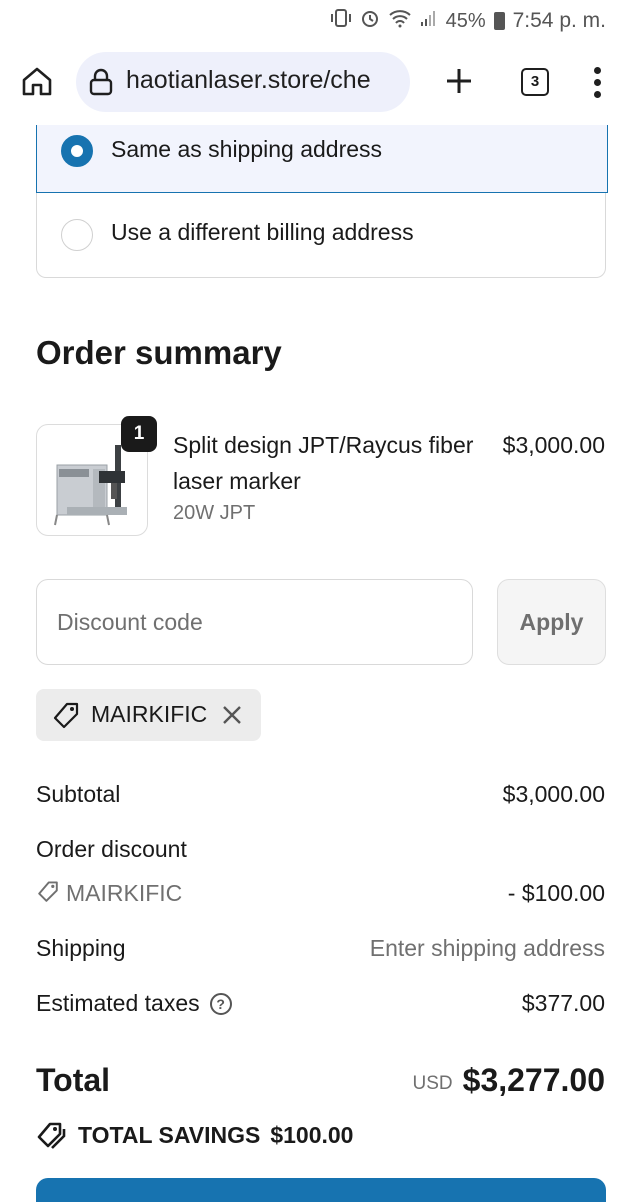  Describe the element at coordinates (429, 21) in the screenshot. I see `signal-icon` at that location.